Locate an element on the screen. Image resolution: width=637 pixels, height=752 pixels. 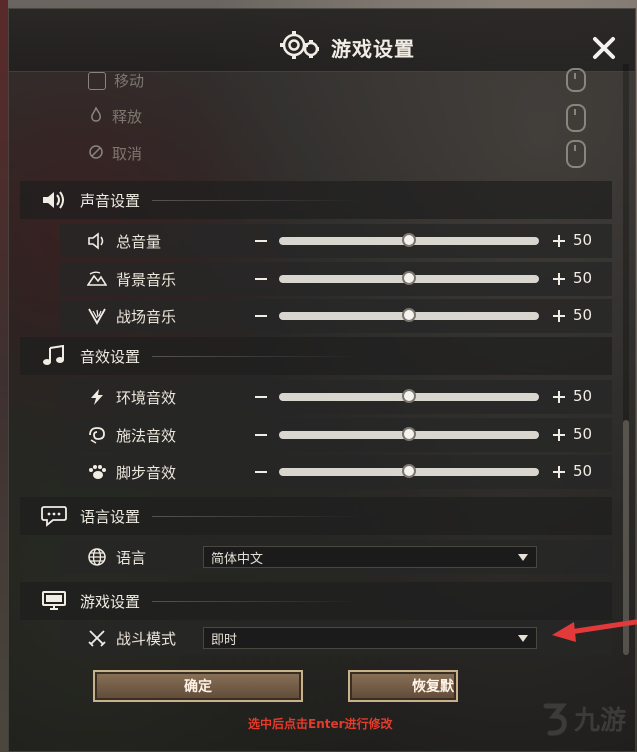
language-dropdown: 简体中文 is located at coordinates (370, 557).